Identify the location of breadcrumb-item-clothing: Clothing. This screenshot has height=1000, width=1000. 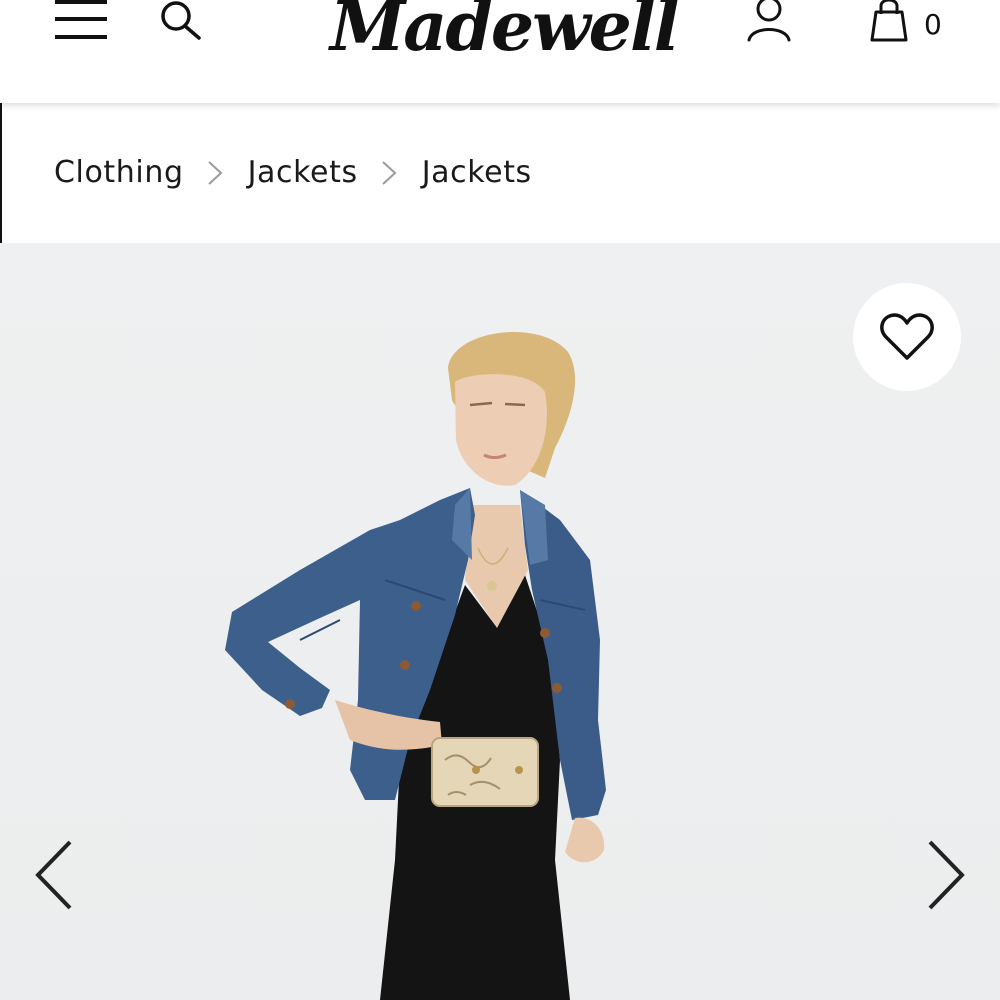
(119, 172).